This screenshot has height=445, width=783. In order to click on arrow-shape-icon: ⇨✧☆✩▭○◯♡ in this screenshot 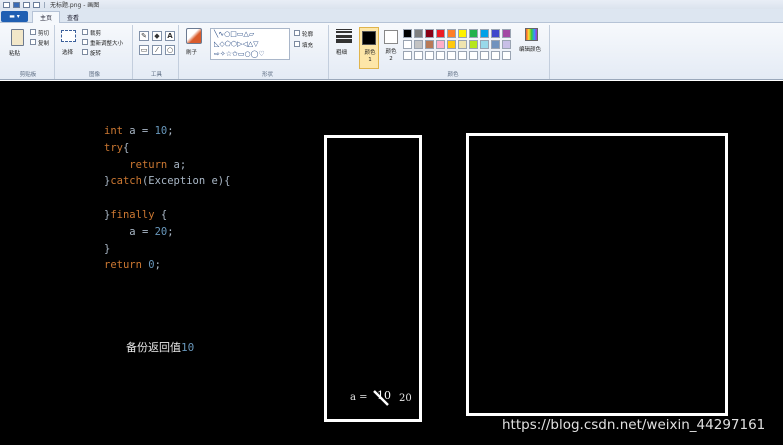, I will do `click(239, 54)`.